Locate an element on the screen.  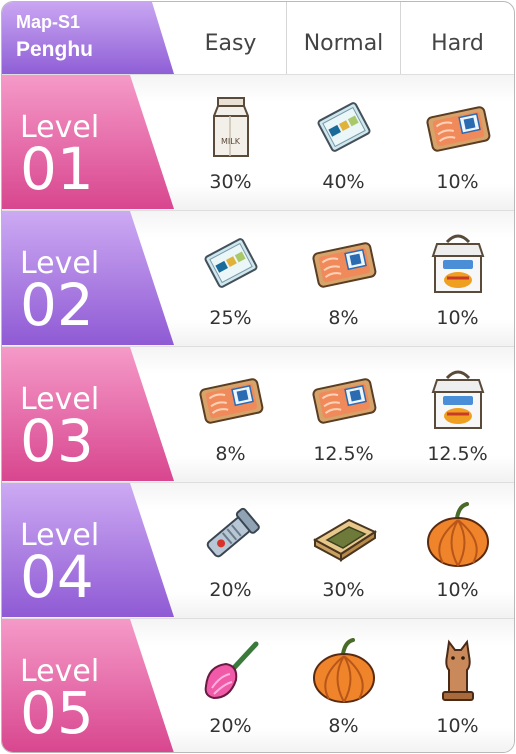
drop-cell: 30% is located at coordinates (343, 550).